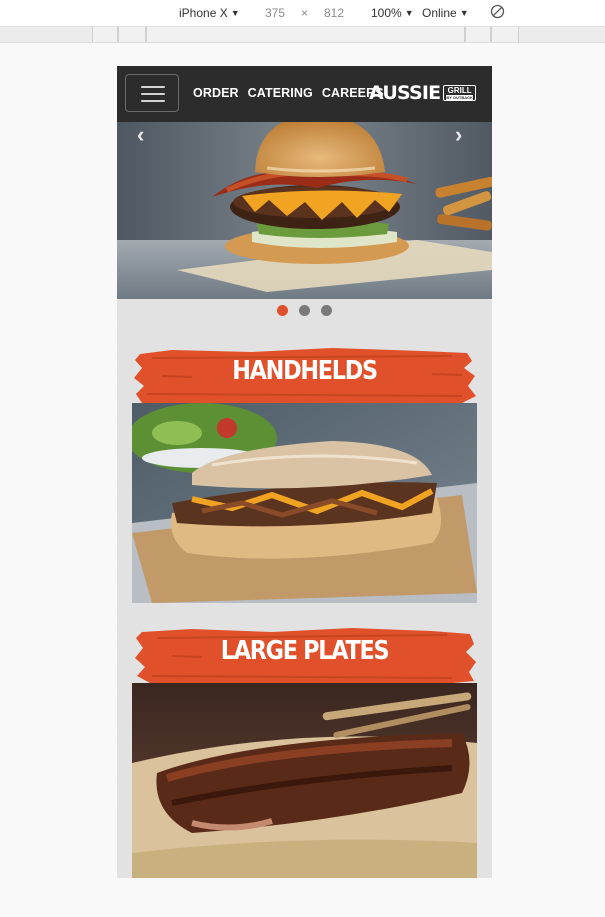 This screenshot has height=917, width=605. I want to click on nav-link-order: ORDER, so click(216, 93).